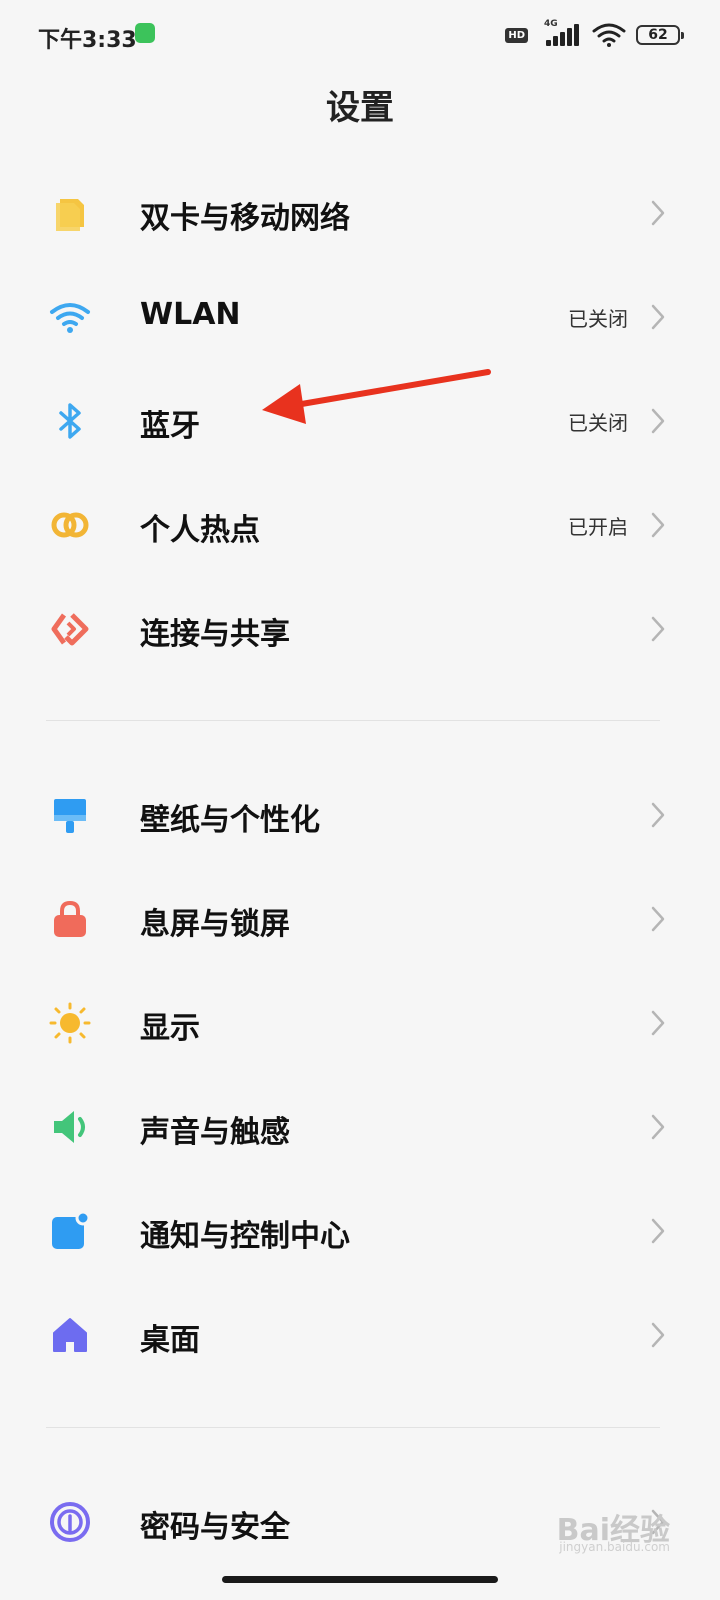 The height and width of the screenshot is (1600, 720). What do you see at coordinates (170, 1340) in the screenshot?
I see `settings-item-label: 桌面` at bounding box center [170, 1340].